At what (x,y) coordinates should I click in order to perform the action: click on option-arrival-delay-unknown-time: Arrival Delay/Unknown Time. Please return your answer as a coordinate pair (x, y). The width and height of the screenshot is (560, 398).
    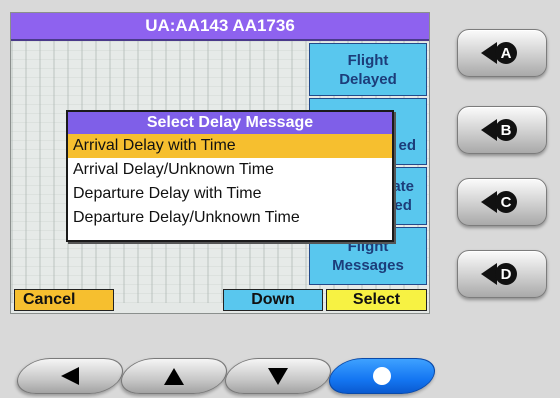
    Looking at the image, I should click on (230, 170).